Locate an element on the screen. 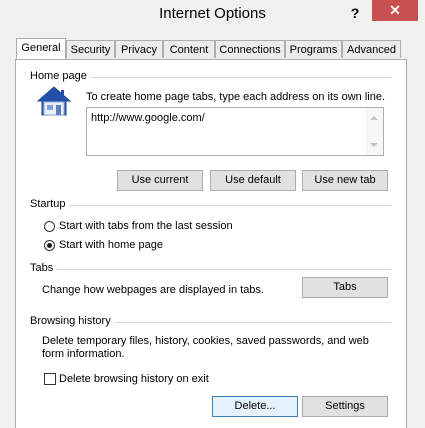 The height and width of the screenshot is (428, 425). tabs-settings-button: Tabs is located at coordinates (345, 287).